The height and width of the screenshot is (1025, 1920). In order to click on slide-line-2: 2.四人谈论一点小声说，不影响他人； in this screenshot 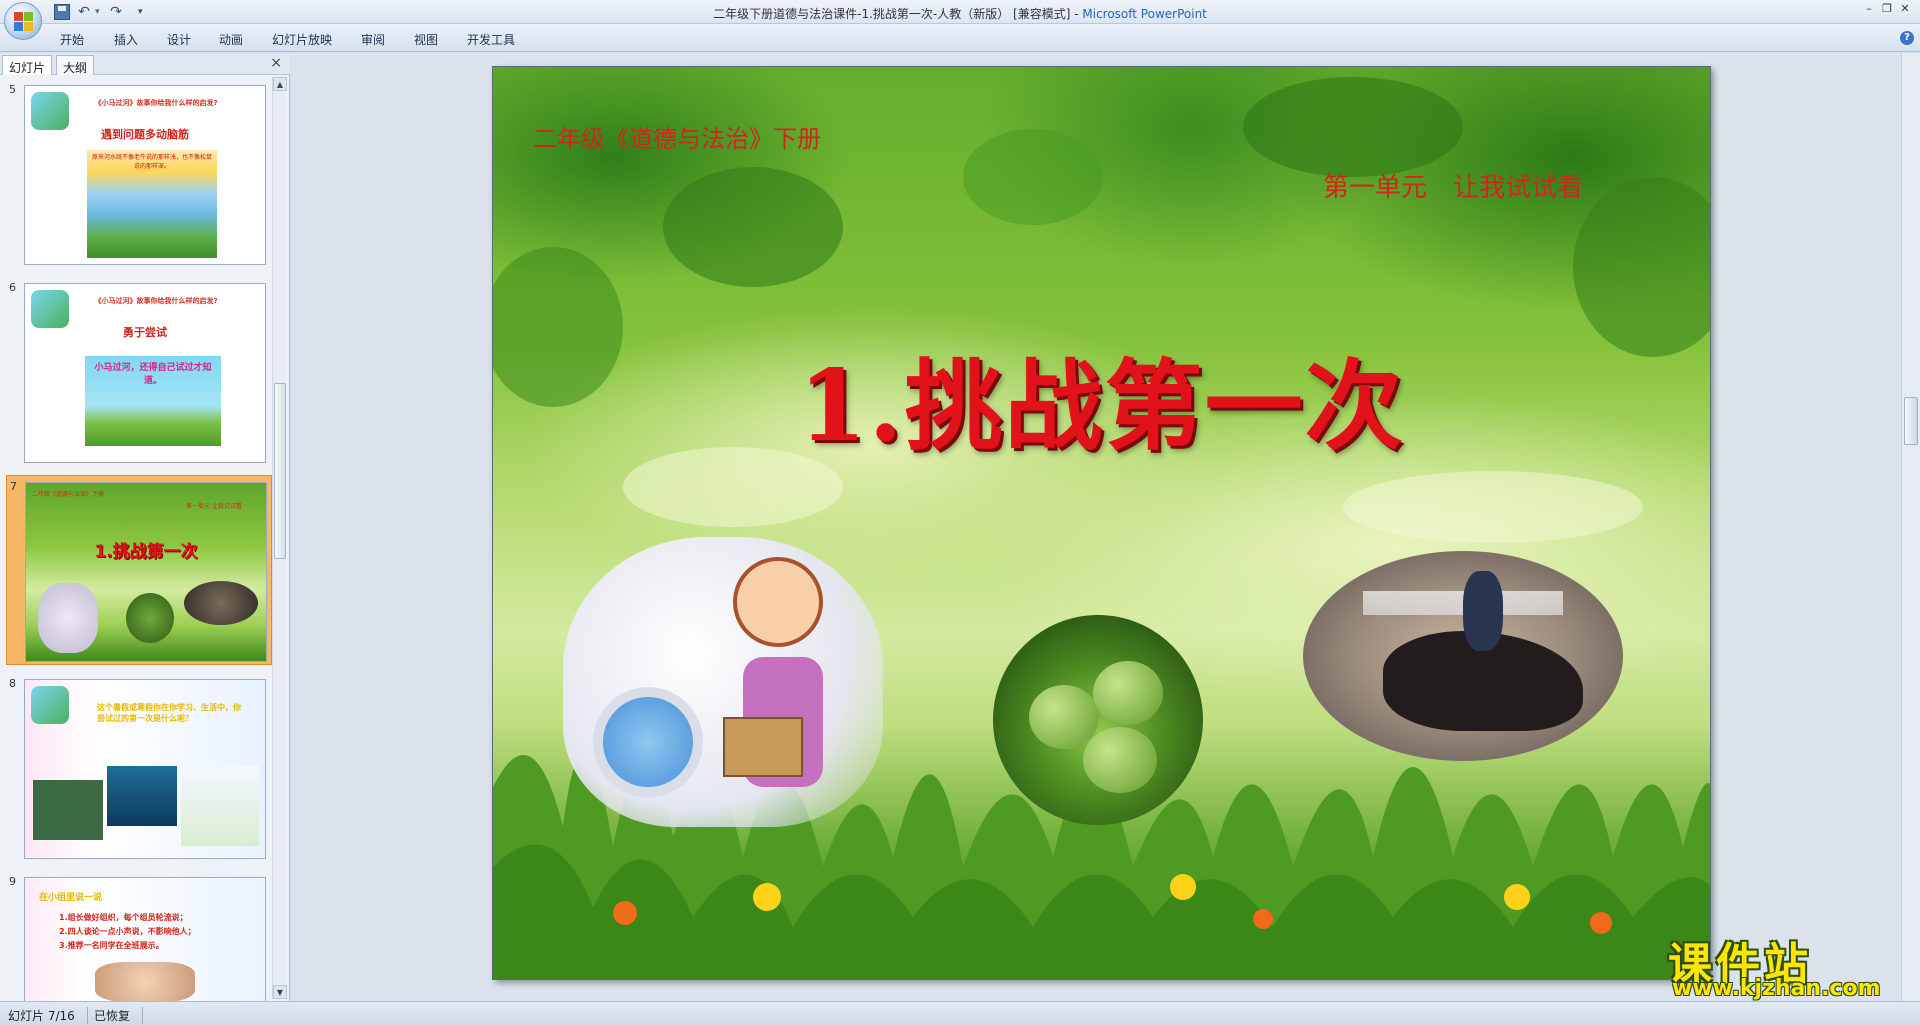, I will do `click(127, 931)`.